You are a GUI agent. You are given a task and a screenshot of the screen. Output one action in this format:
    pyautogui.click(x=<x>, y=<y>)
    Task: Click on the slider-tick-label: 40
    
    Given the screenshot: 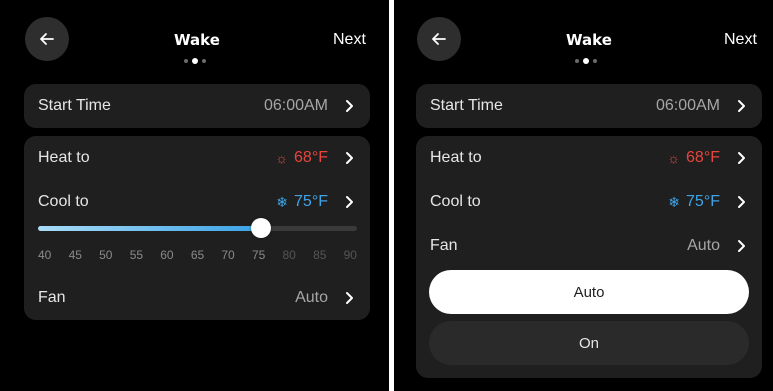 What is the action you would take?
    pyautogui.click(x=45, y=255)
    